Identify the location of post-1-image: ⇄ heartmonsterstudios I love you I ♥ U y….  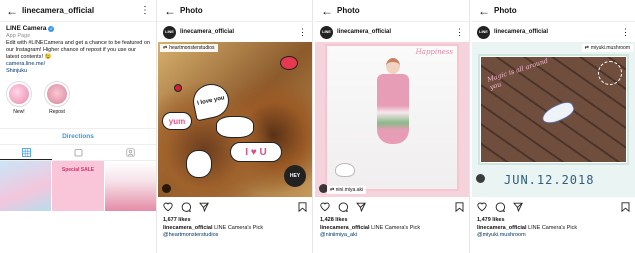
(235, 119).